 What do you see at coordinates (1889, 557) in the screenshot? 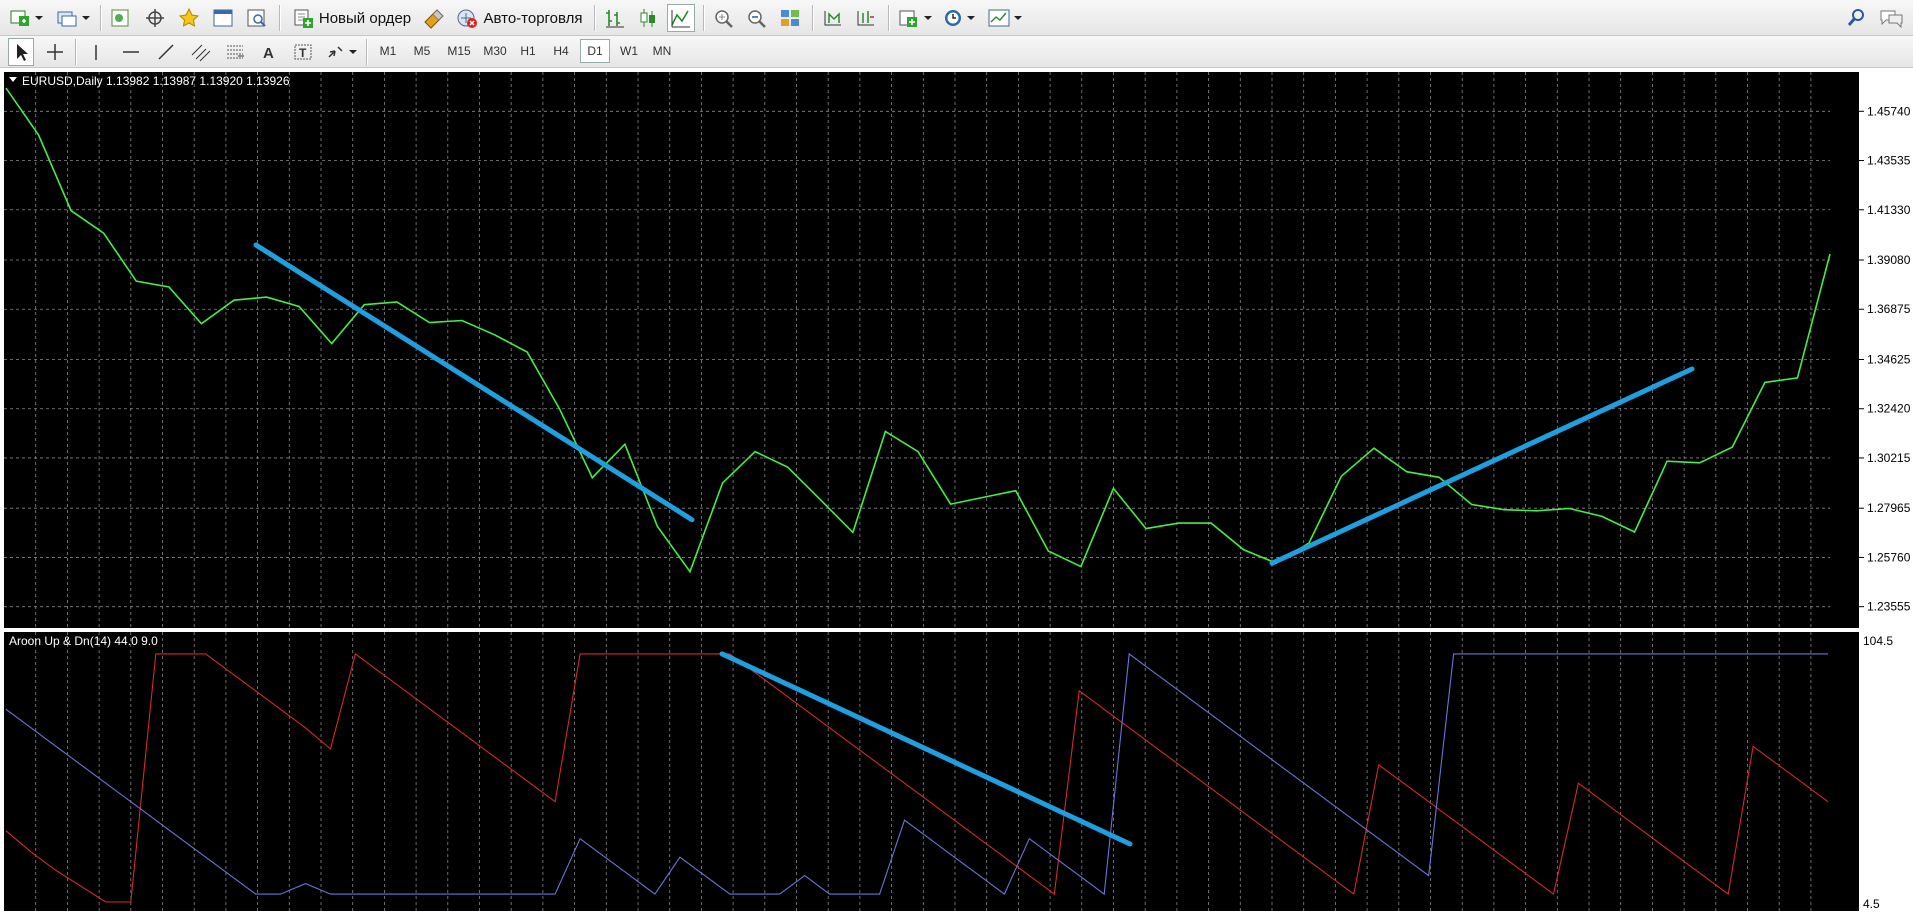
I see `price-level-label: 1.25760` at bounding box center [1889, 557].